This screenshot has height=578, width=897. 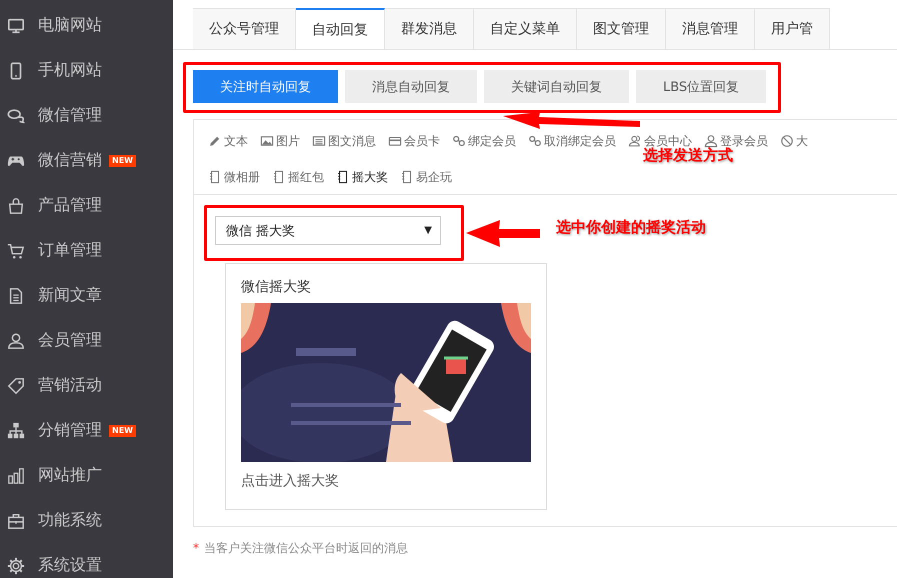 What do you see at coordinates (688, 155) in the screenshot?
I see `annotation-text: 选择发送方式` at bounding box center [688, 155].